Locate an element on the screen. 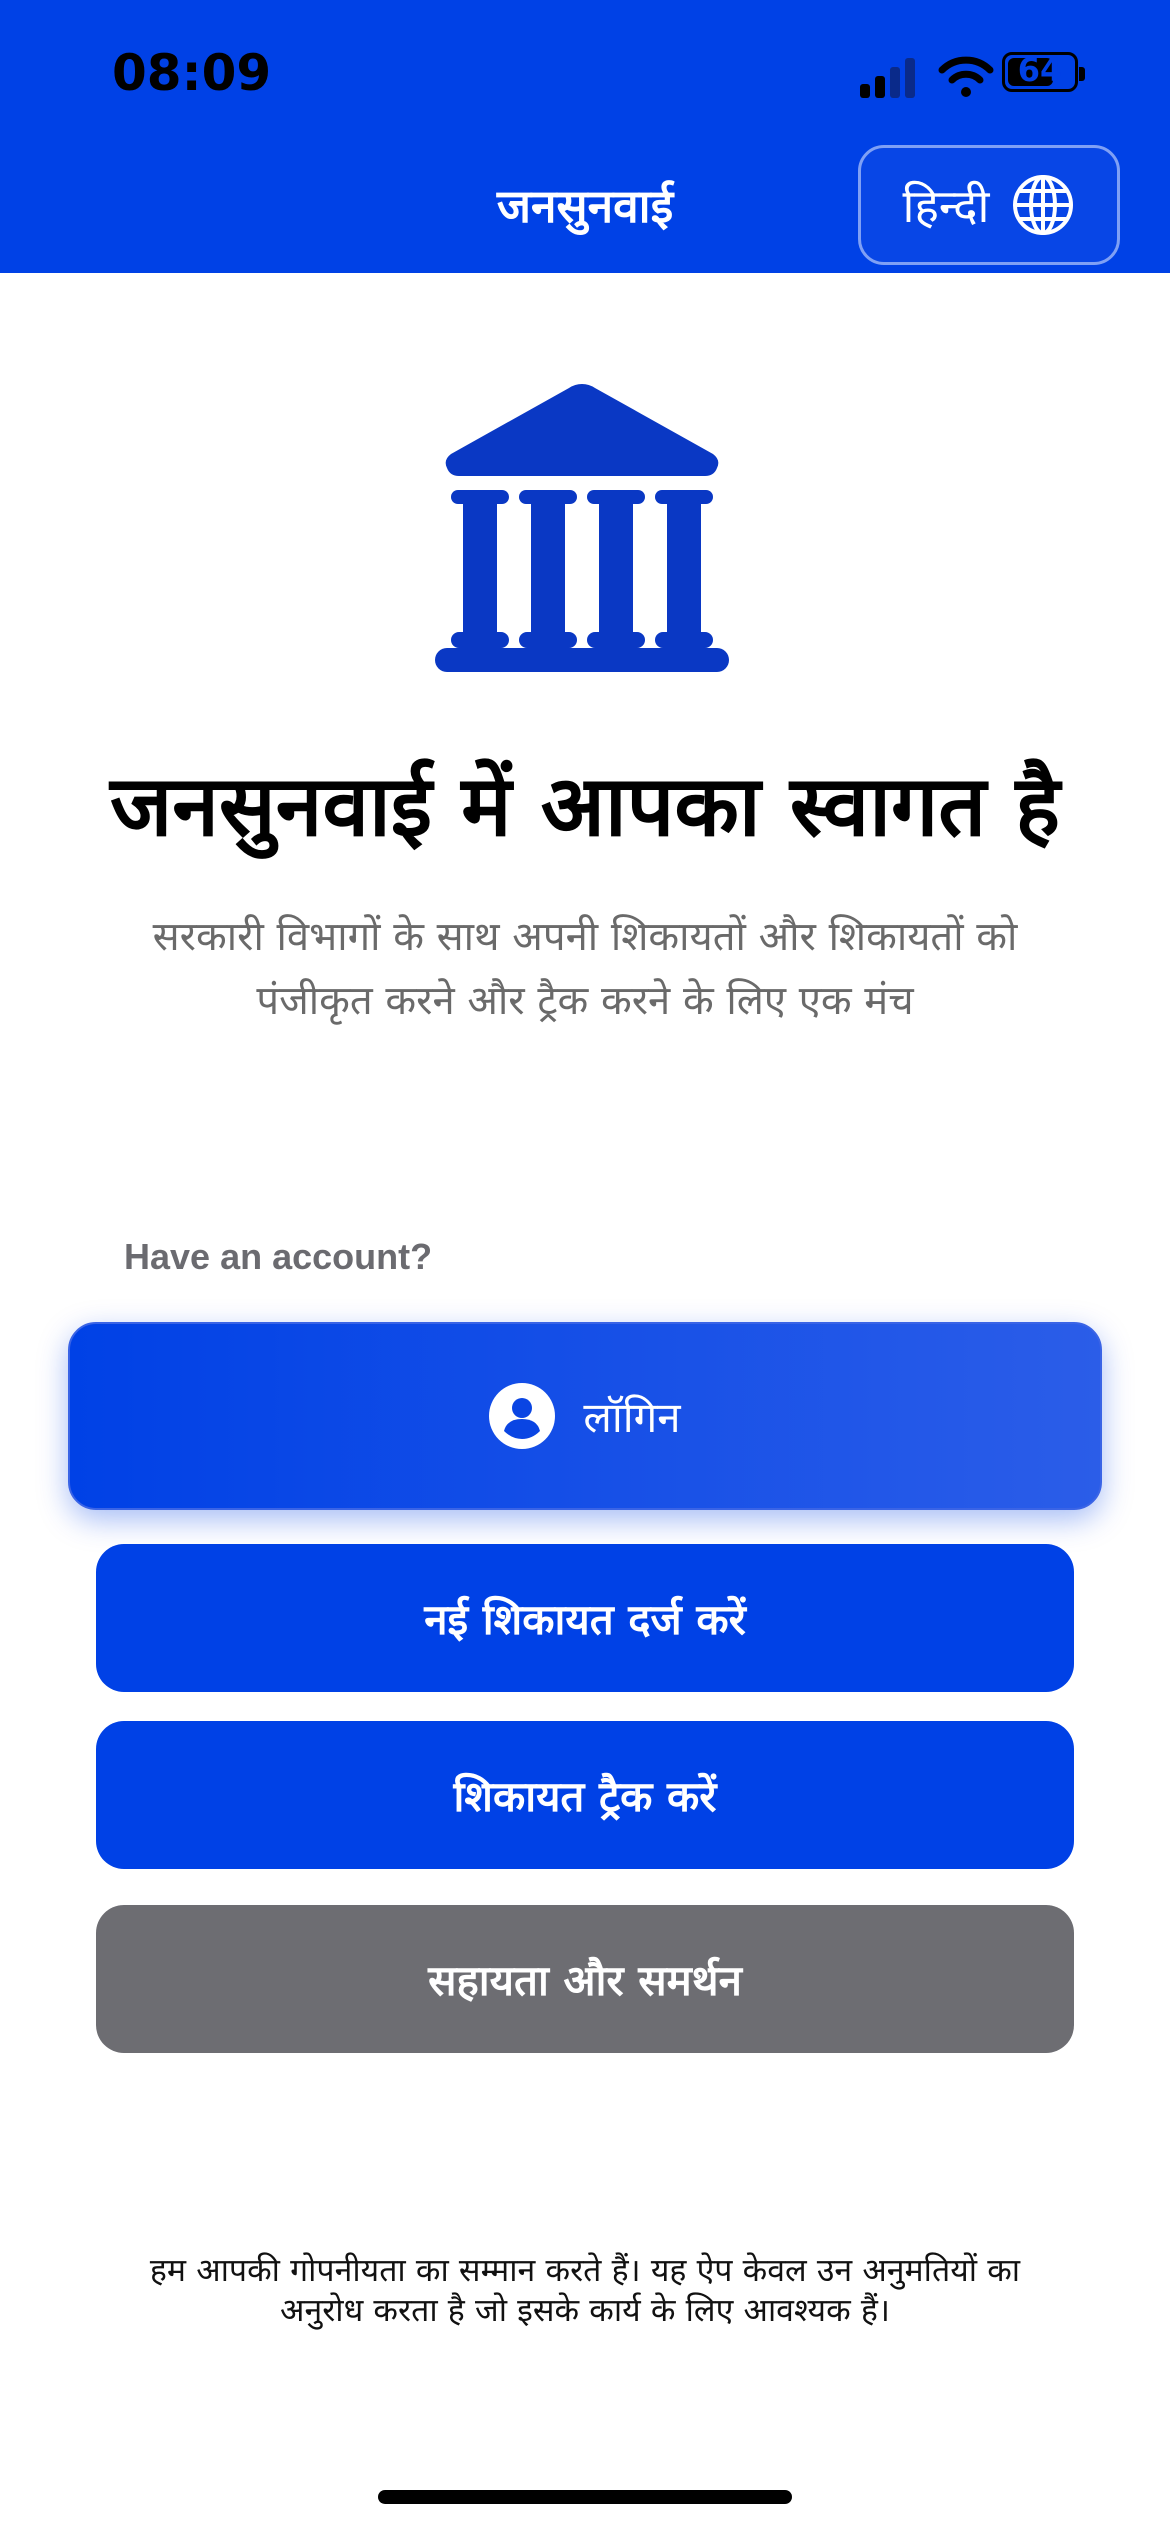  language-selector-button: हिन्दी is located at coordinates (989, 205).